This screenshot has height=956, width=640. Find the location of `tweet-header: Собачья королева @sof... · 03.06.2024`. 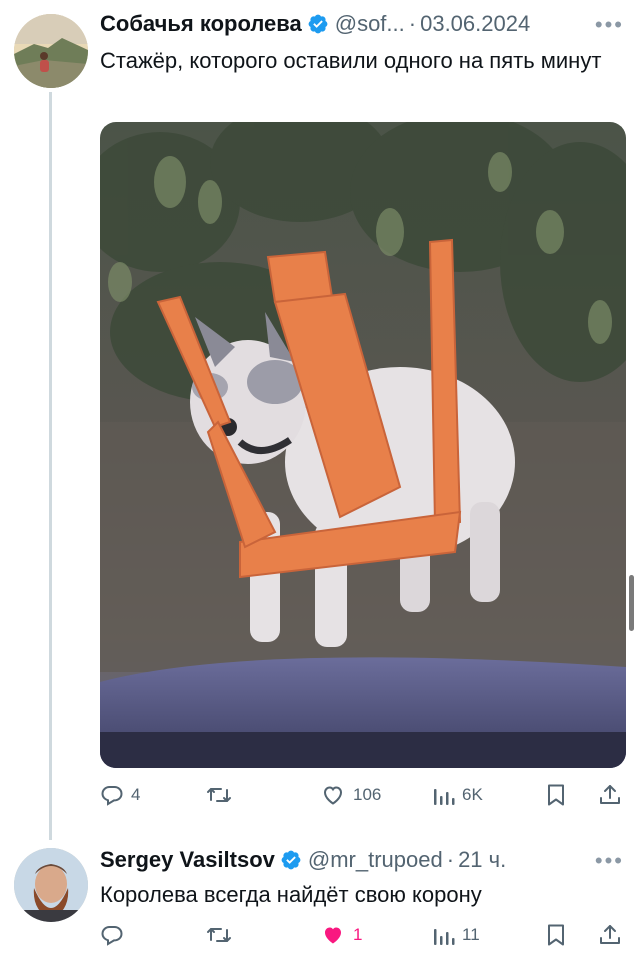

tweet-header: Собачья королева @sof... · 03.06.2024 is located at coordinates (360, 24).